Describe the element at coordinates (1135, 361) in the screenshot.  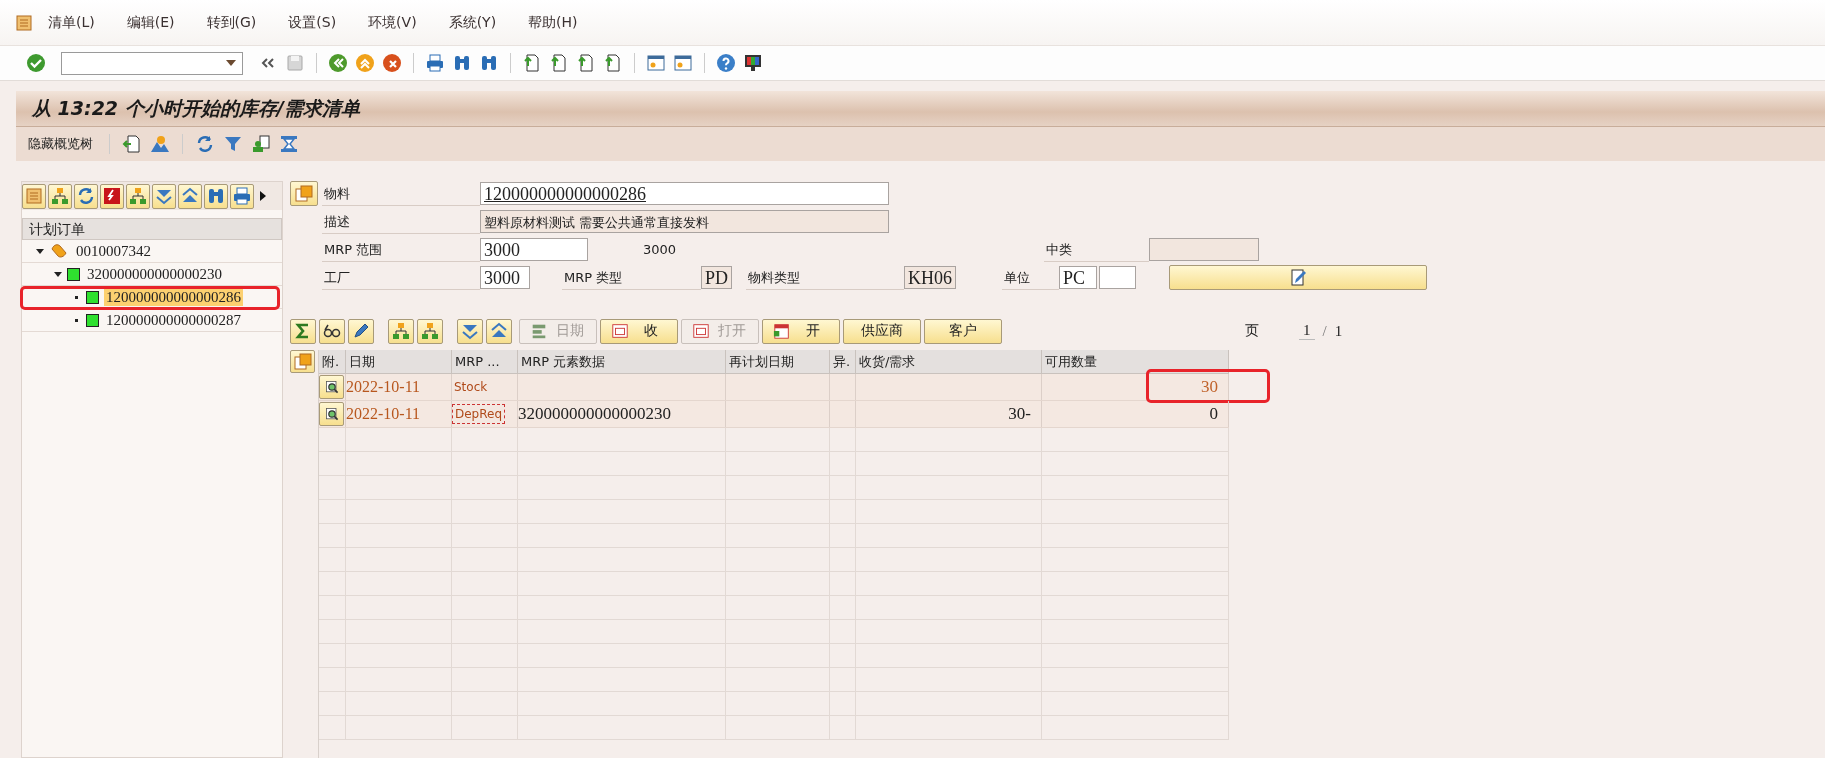
I see `column-header: 可用数量` at that location.